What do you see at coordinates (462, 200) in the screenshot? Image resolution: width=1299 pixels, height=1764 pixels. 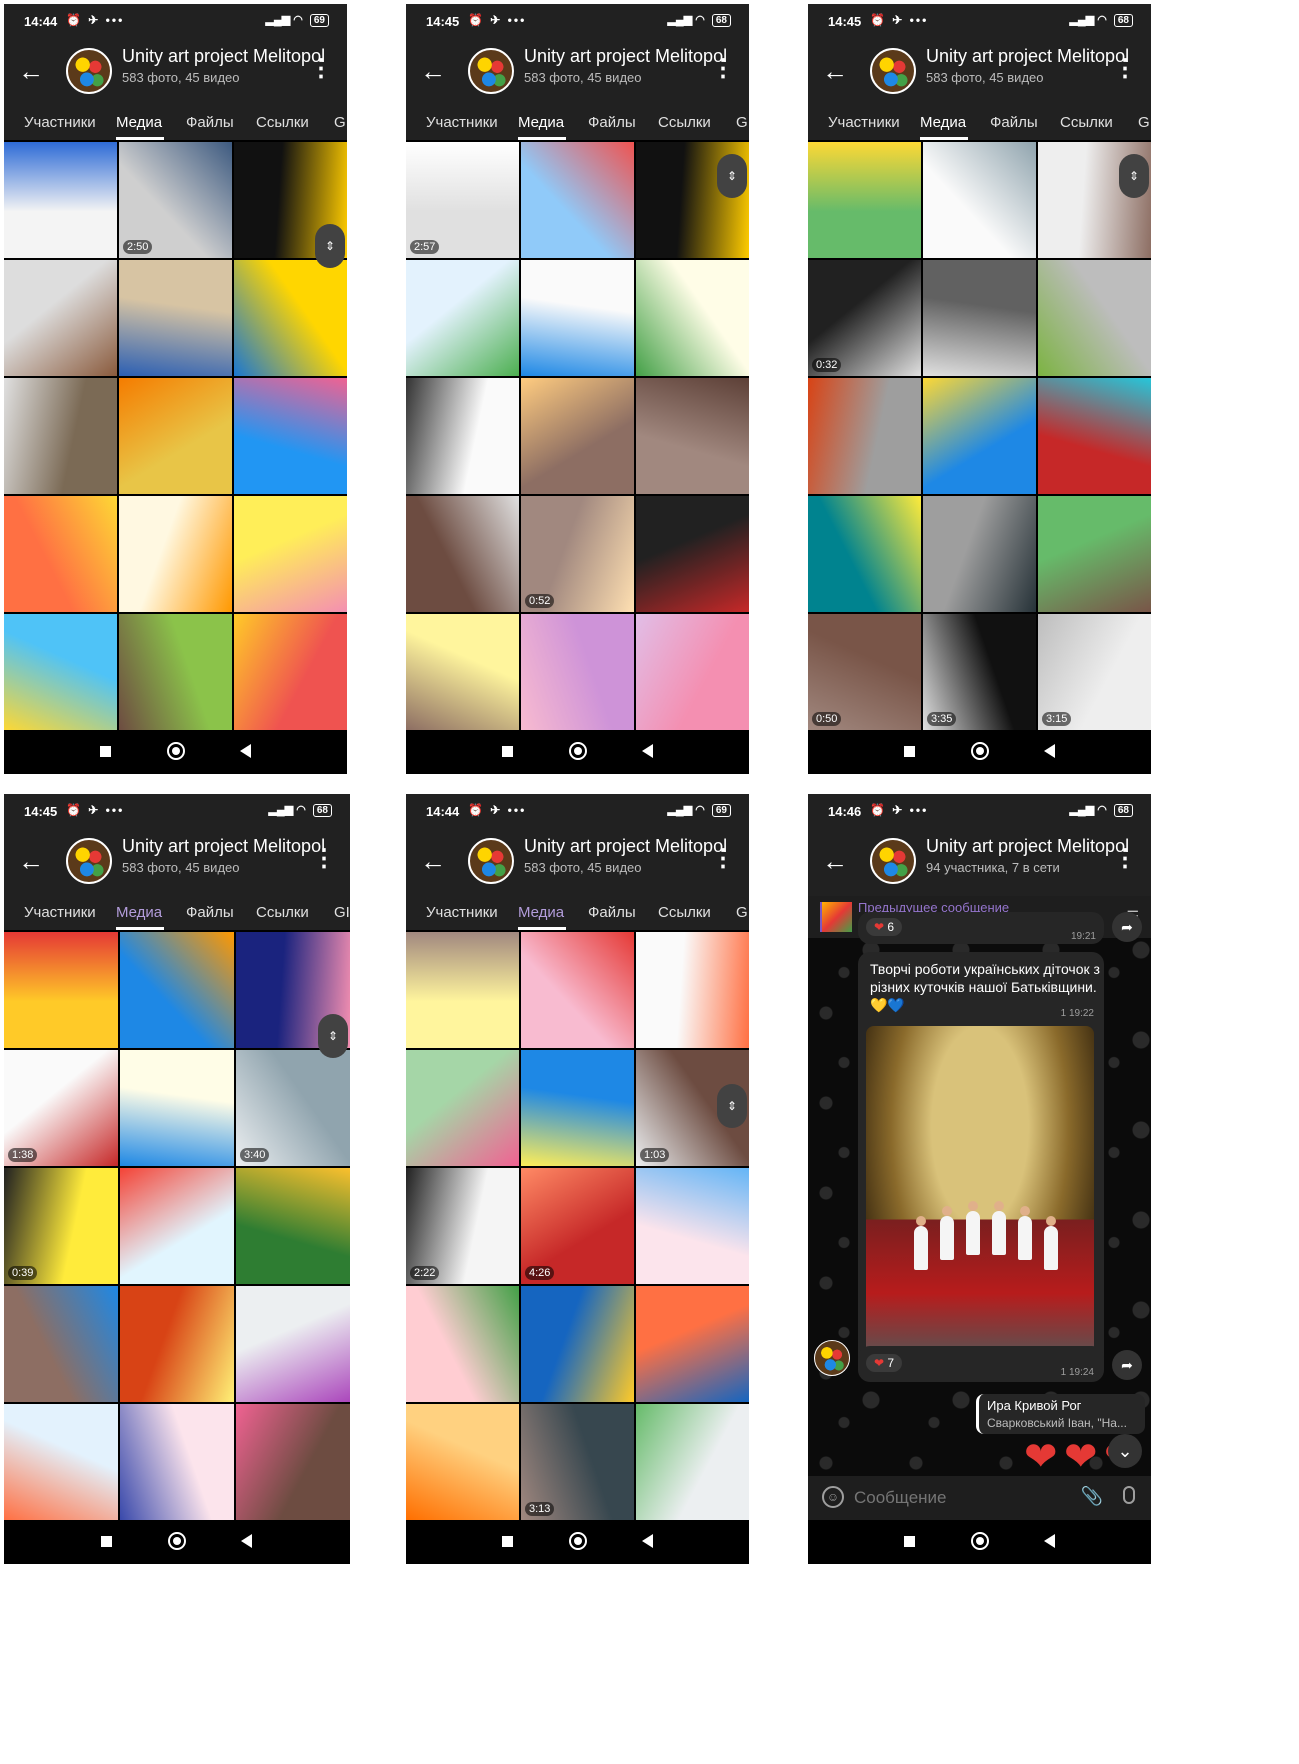 I see `media-thumbnail: 2:57` at bounding box center [462, 200].